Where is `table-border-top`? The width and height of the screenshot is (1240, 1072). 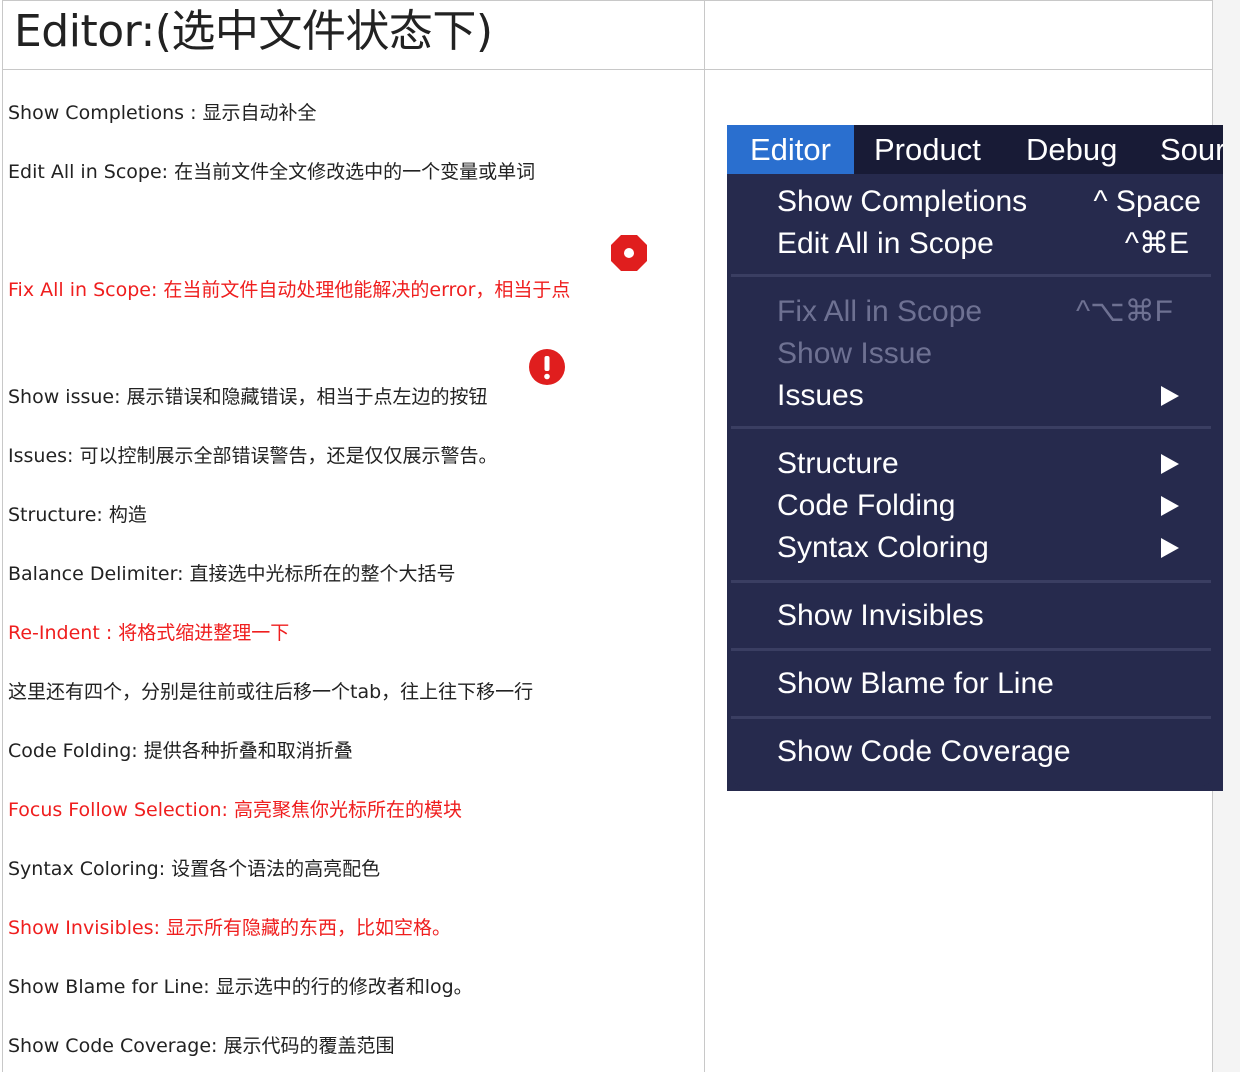 table-border-top is located at coordinates (607, 0).